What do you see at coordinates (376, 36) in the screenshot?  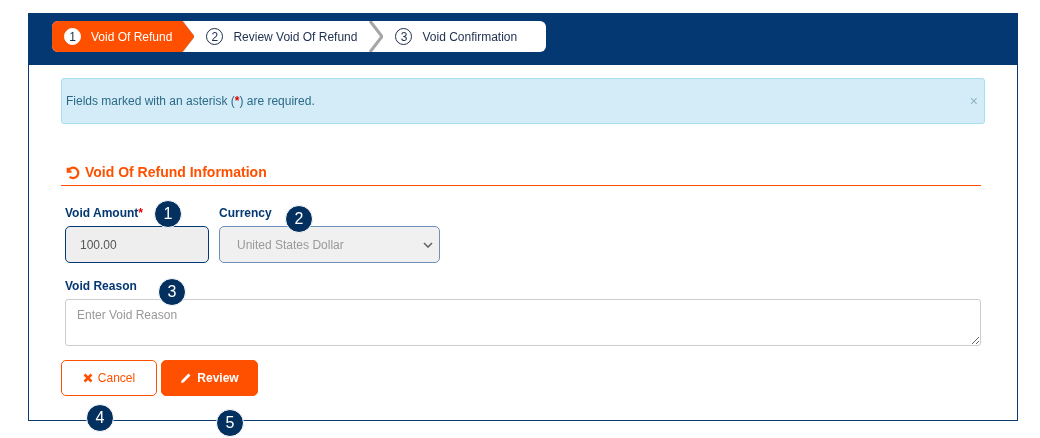 I see `step-chevron-icon` at bounding box center [376, 36].